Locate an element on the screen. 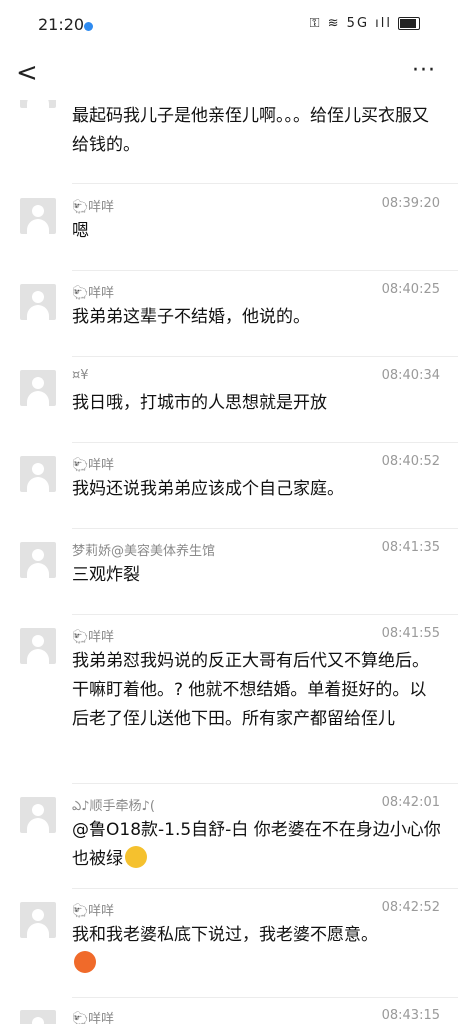 The height and width of the screenshot is (1024, 458). message-time: 08:40:52 is located at coordinates (410, 461).